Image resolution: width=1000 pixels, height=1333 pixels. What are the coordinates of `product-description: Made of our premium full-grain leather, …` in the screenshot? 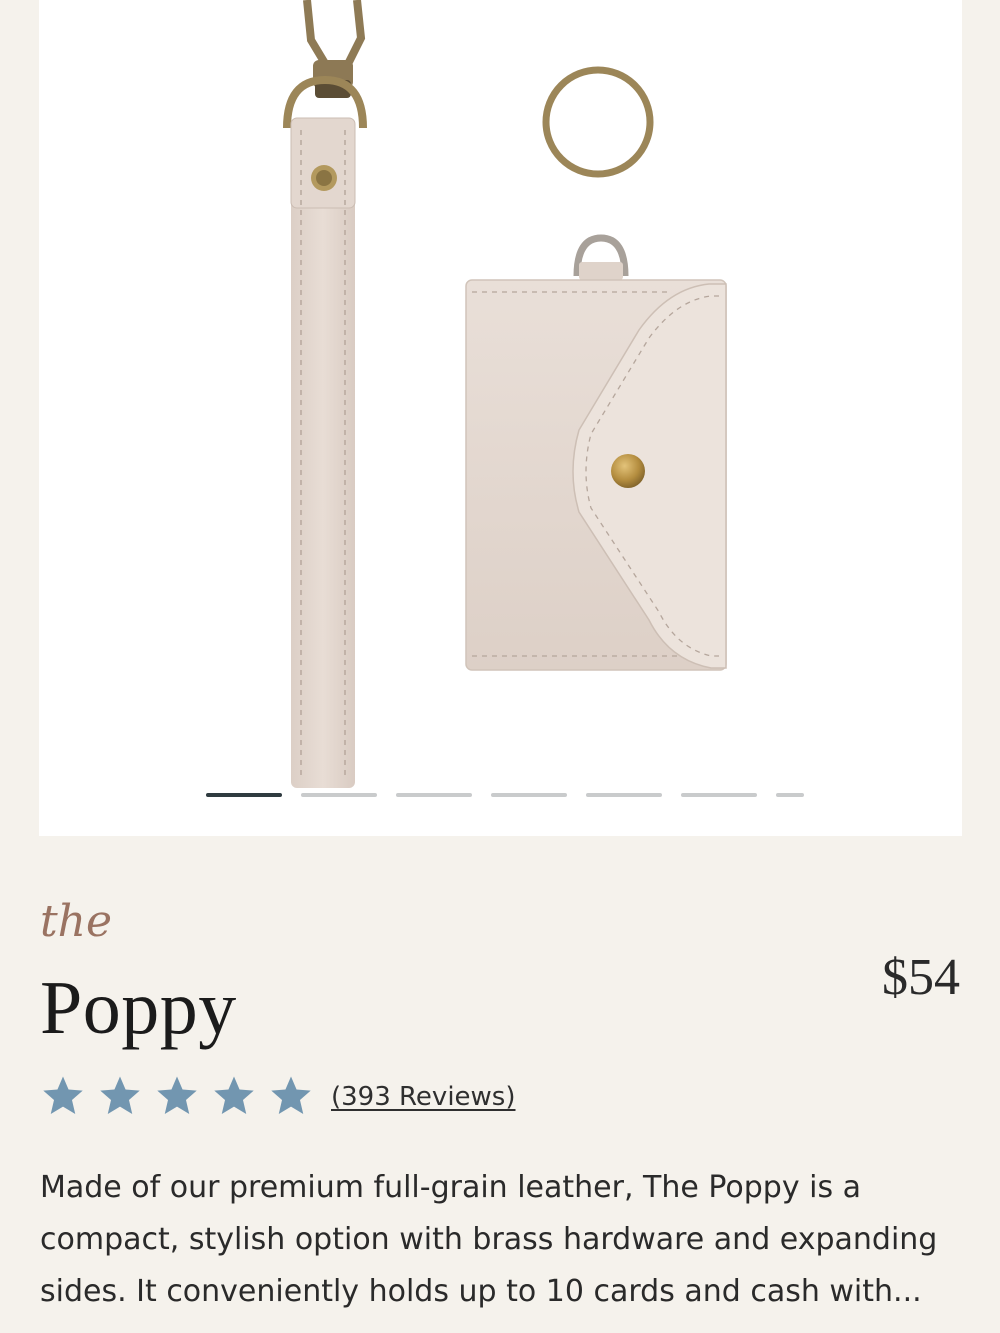 It's located at (489, 1239).